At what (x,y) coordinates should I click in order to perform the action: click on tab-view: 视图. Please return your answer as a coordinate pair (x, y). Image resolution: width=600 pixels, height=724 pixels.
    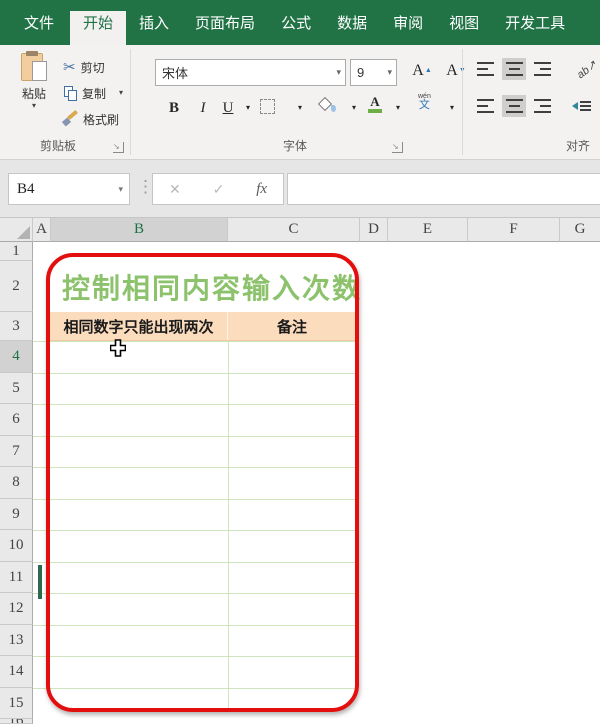
    Looking at the image, I should click on (464, 22).